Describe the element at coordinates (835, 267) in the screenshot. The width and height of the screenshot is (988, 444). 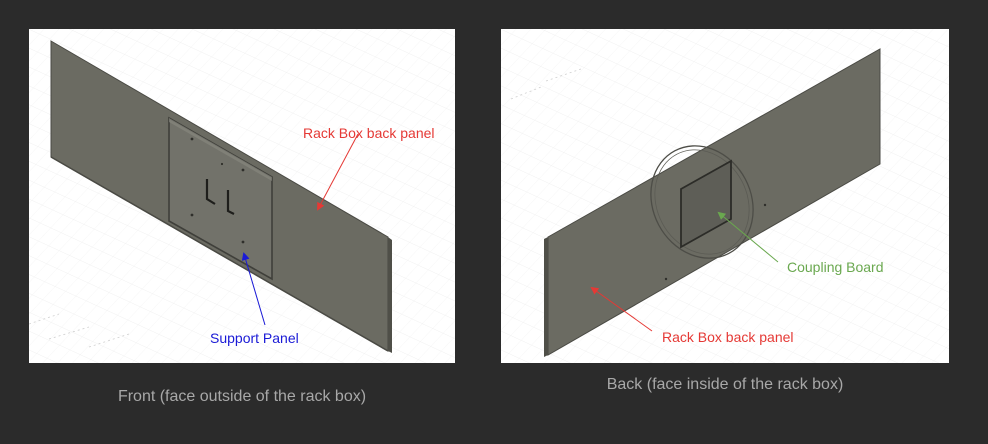
I see `coupling-board-label: Coupling Board` at that location.